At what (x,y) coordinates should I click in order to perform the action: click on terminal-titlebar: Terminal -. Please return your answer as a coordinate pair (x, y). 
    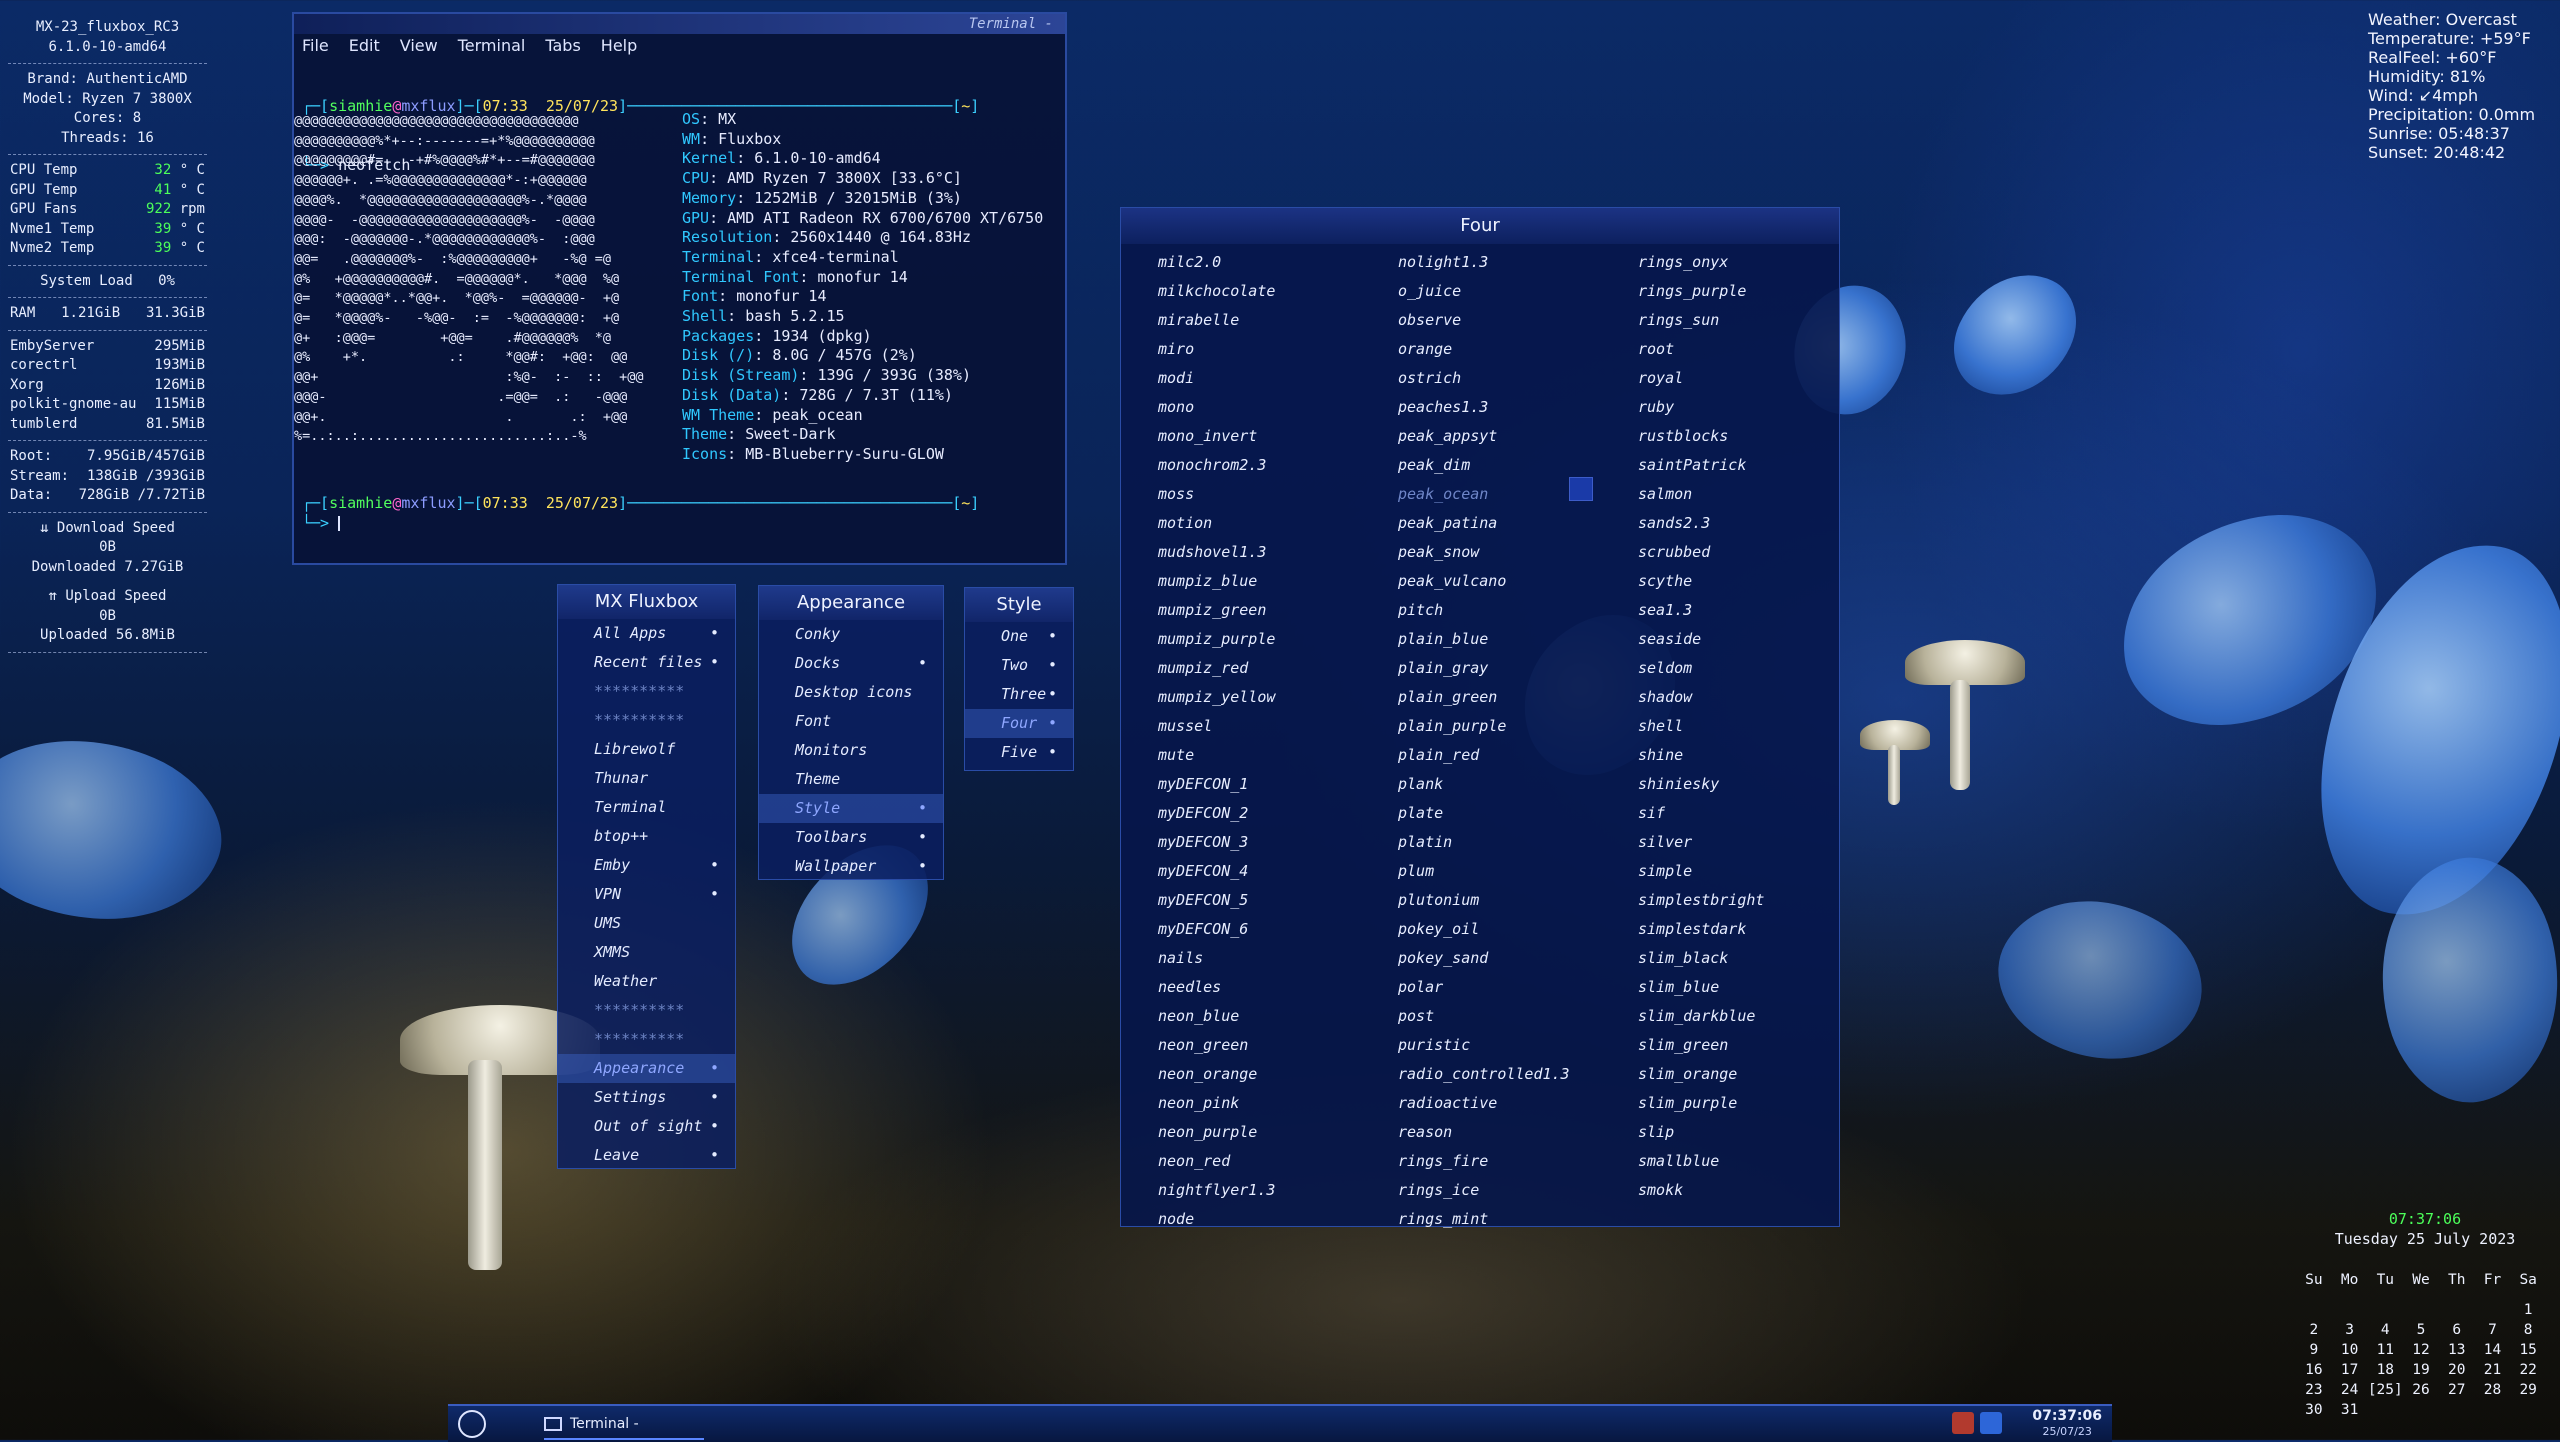
    Looking at the image, I should click on (679, 24).